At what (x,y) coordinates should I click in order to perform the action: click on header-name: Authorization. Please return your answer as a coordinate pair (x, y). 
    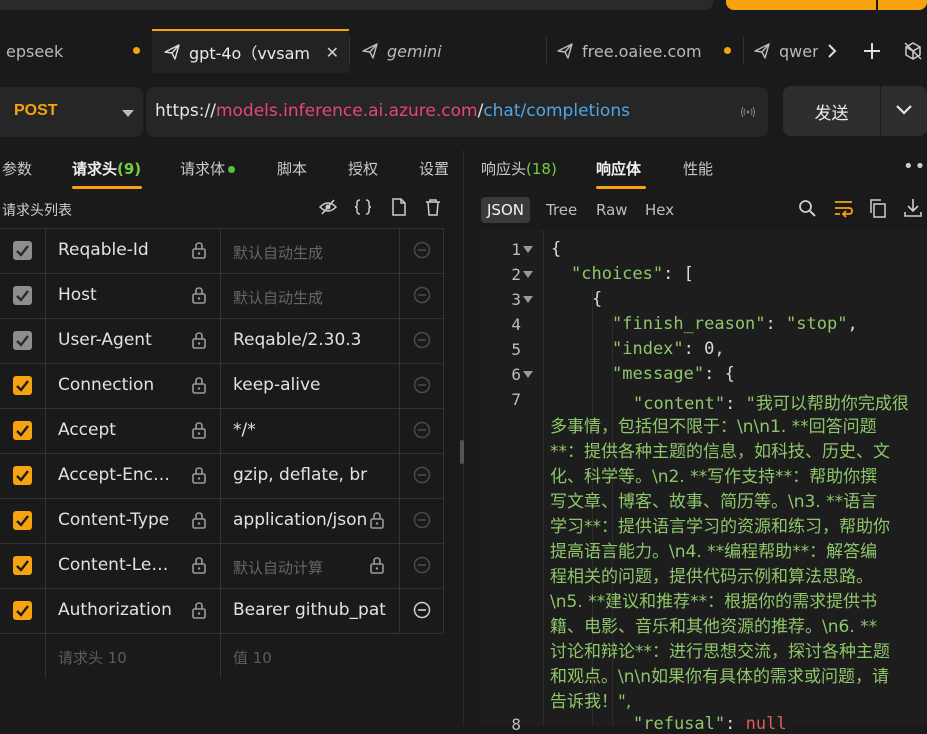
    Looking at the image, I should click on (118, 610).